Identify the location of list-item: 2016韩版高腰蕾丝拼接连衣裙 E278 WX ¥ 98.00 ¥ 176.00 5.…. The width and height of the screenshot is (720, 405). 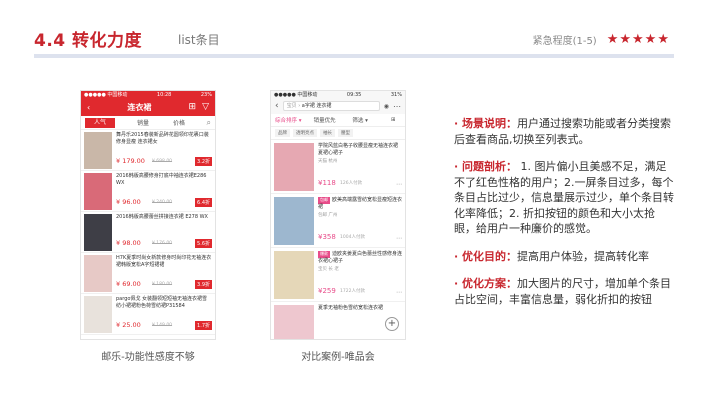
(148, 232).